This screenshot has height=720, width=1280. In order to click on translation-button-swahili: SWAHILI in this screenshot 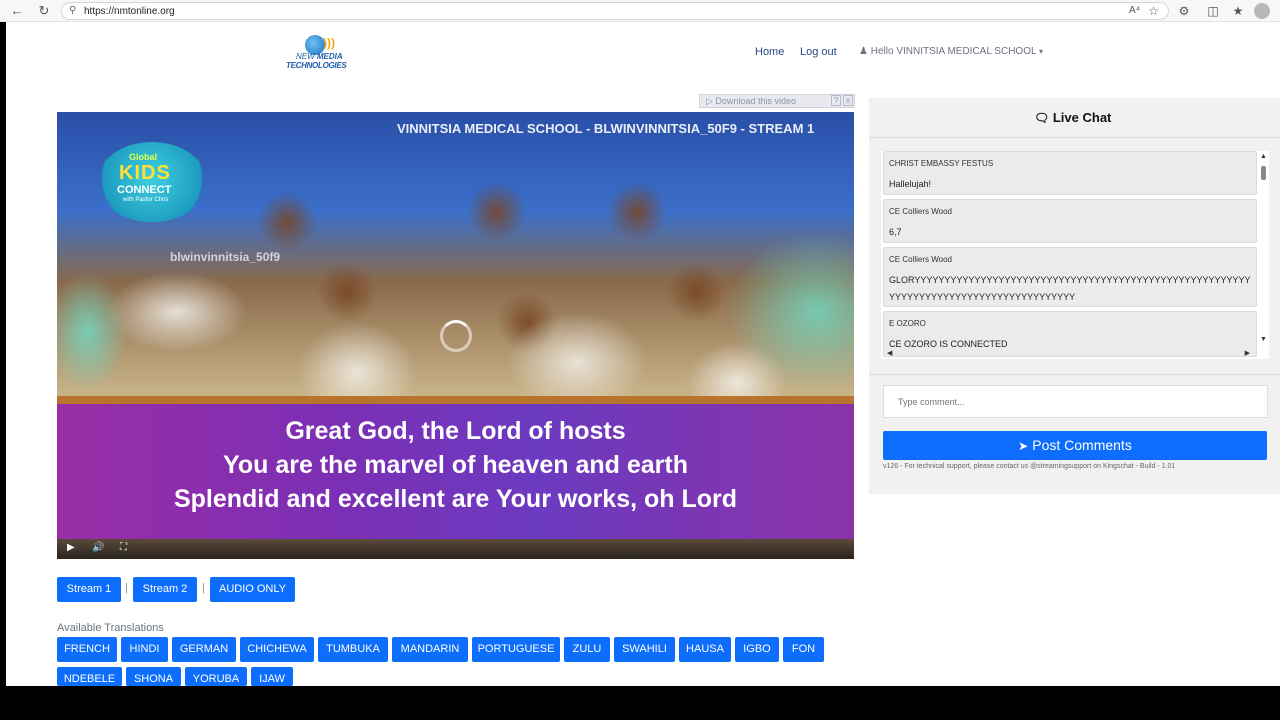, I will do `click(644, 649)`.